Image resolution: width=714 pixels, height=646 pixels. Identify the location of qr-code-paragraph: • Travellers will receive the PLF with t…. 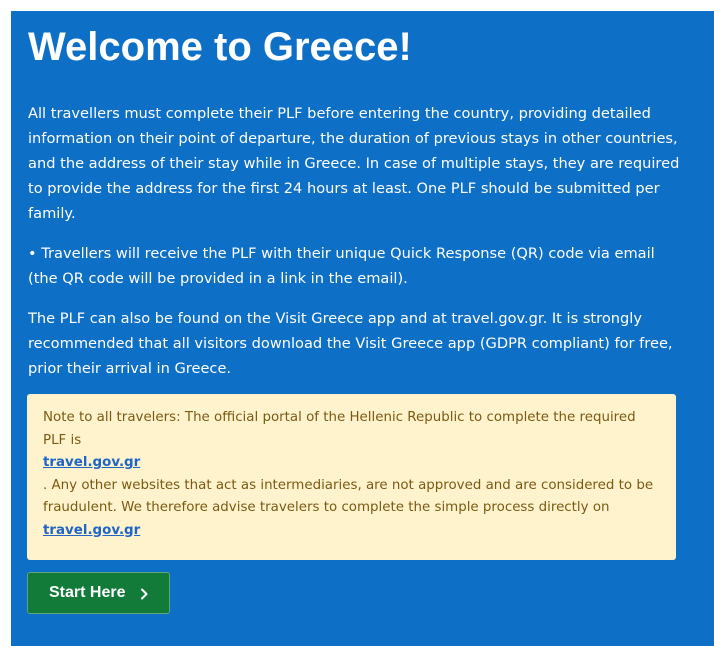
(341, 266).